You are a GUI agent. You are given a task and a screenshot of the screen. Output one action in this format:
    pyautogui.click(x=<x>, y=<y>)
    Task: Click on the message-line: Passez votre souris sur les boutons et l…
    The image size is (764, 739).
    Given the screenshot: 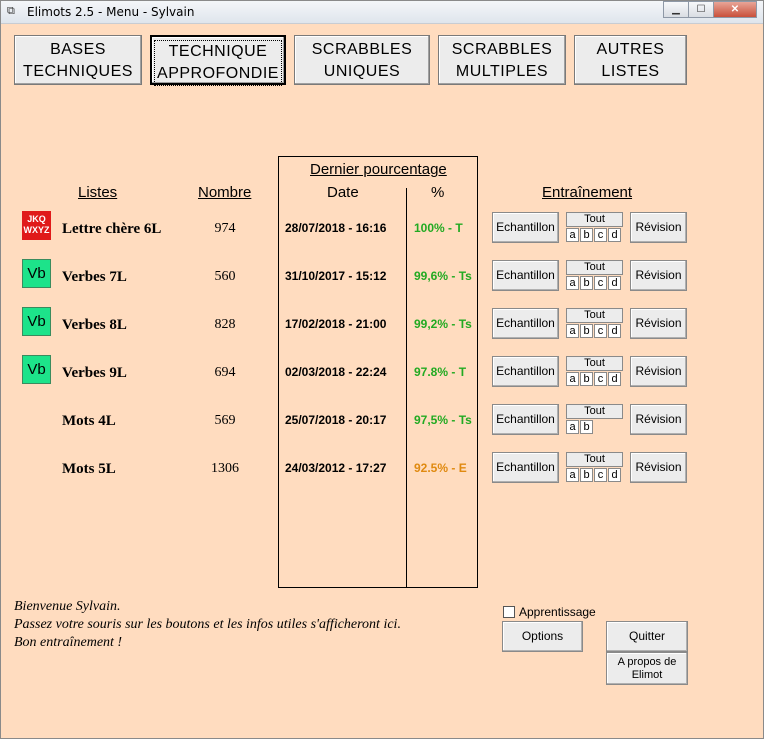 What is the action you would take?
    pyautogui.click(x=207, y=624)
    